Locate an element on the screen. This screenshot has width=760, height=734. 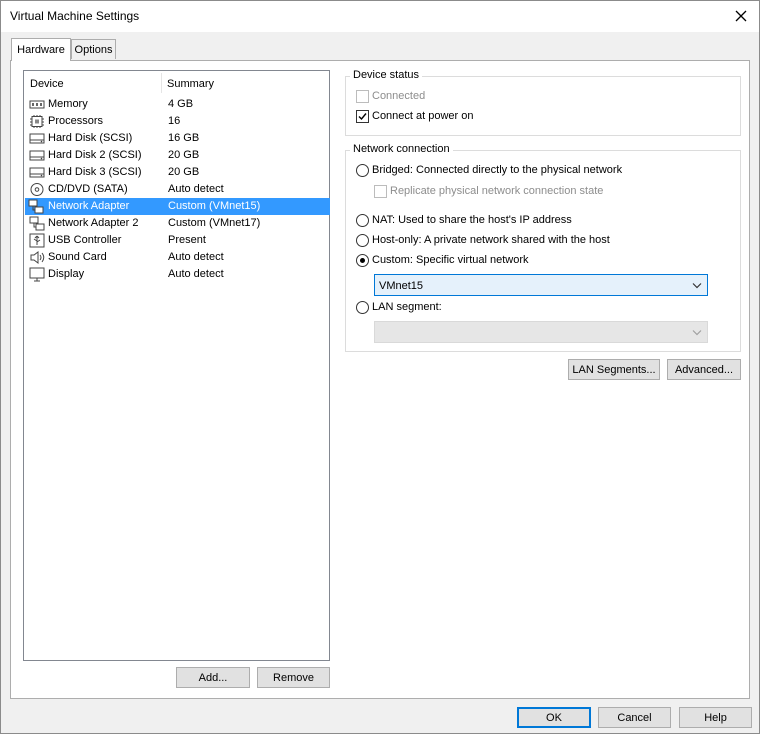
checkmark-icon is located at coordinates (362, 117).